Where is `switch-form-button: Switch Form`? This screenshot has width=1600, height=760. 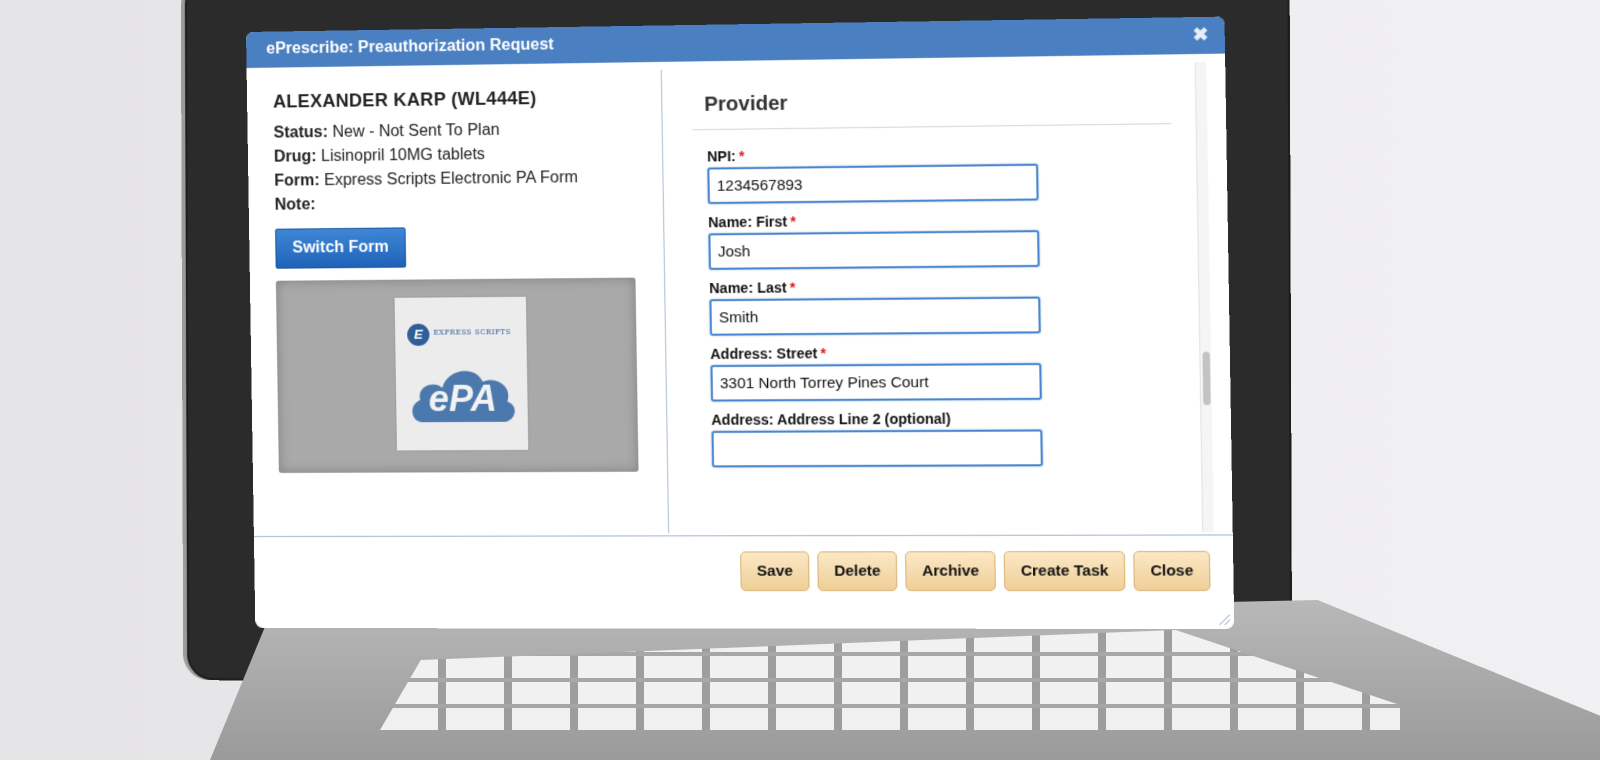
switch-form-button: Switch Form is located at coordinates (340, 247).